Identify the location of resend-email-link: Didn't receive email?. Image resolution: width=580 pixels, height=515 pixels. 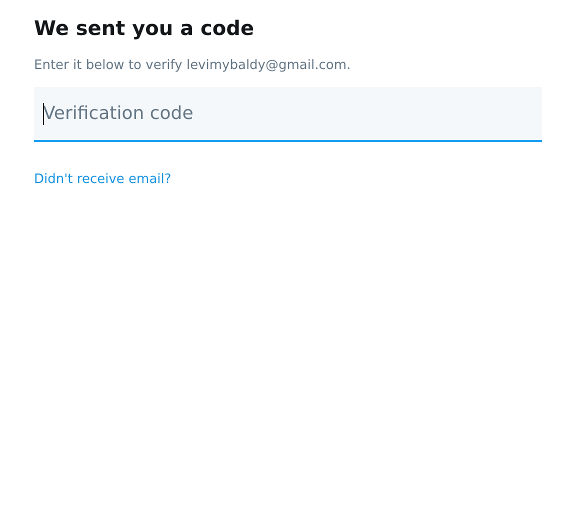
(103, 179).